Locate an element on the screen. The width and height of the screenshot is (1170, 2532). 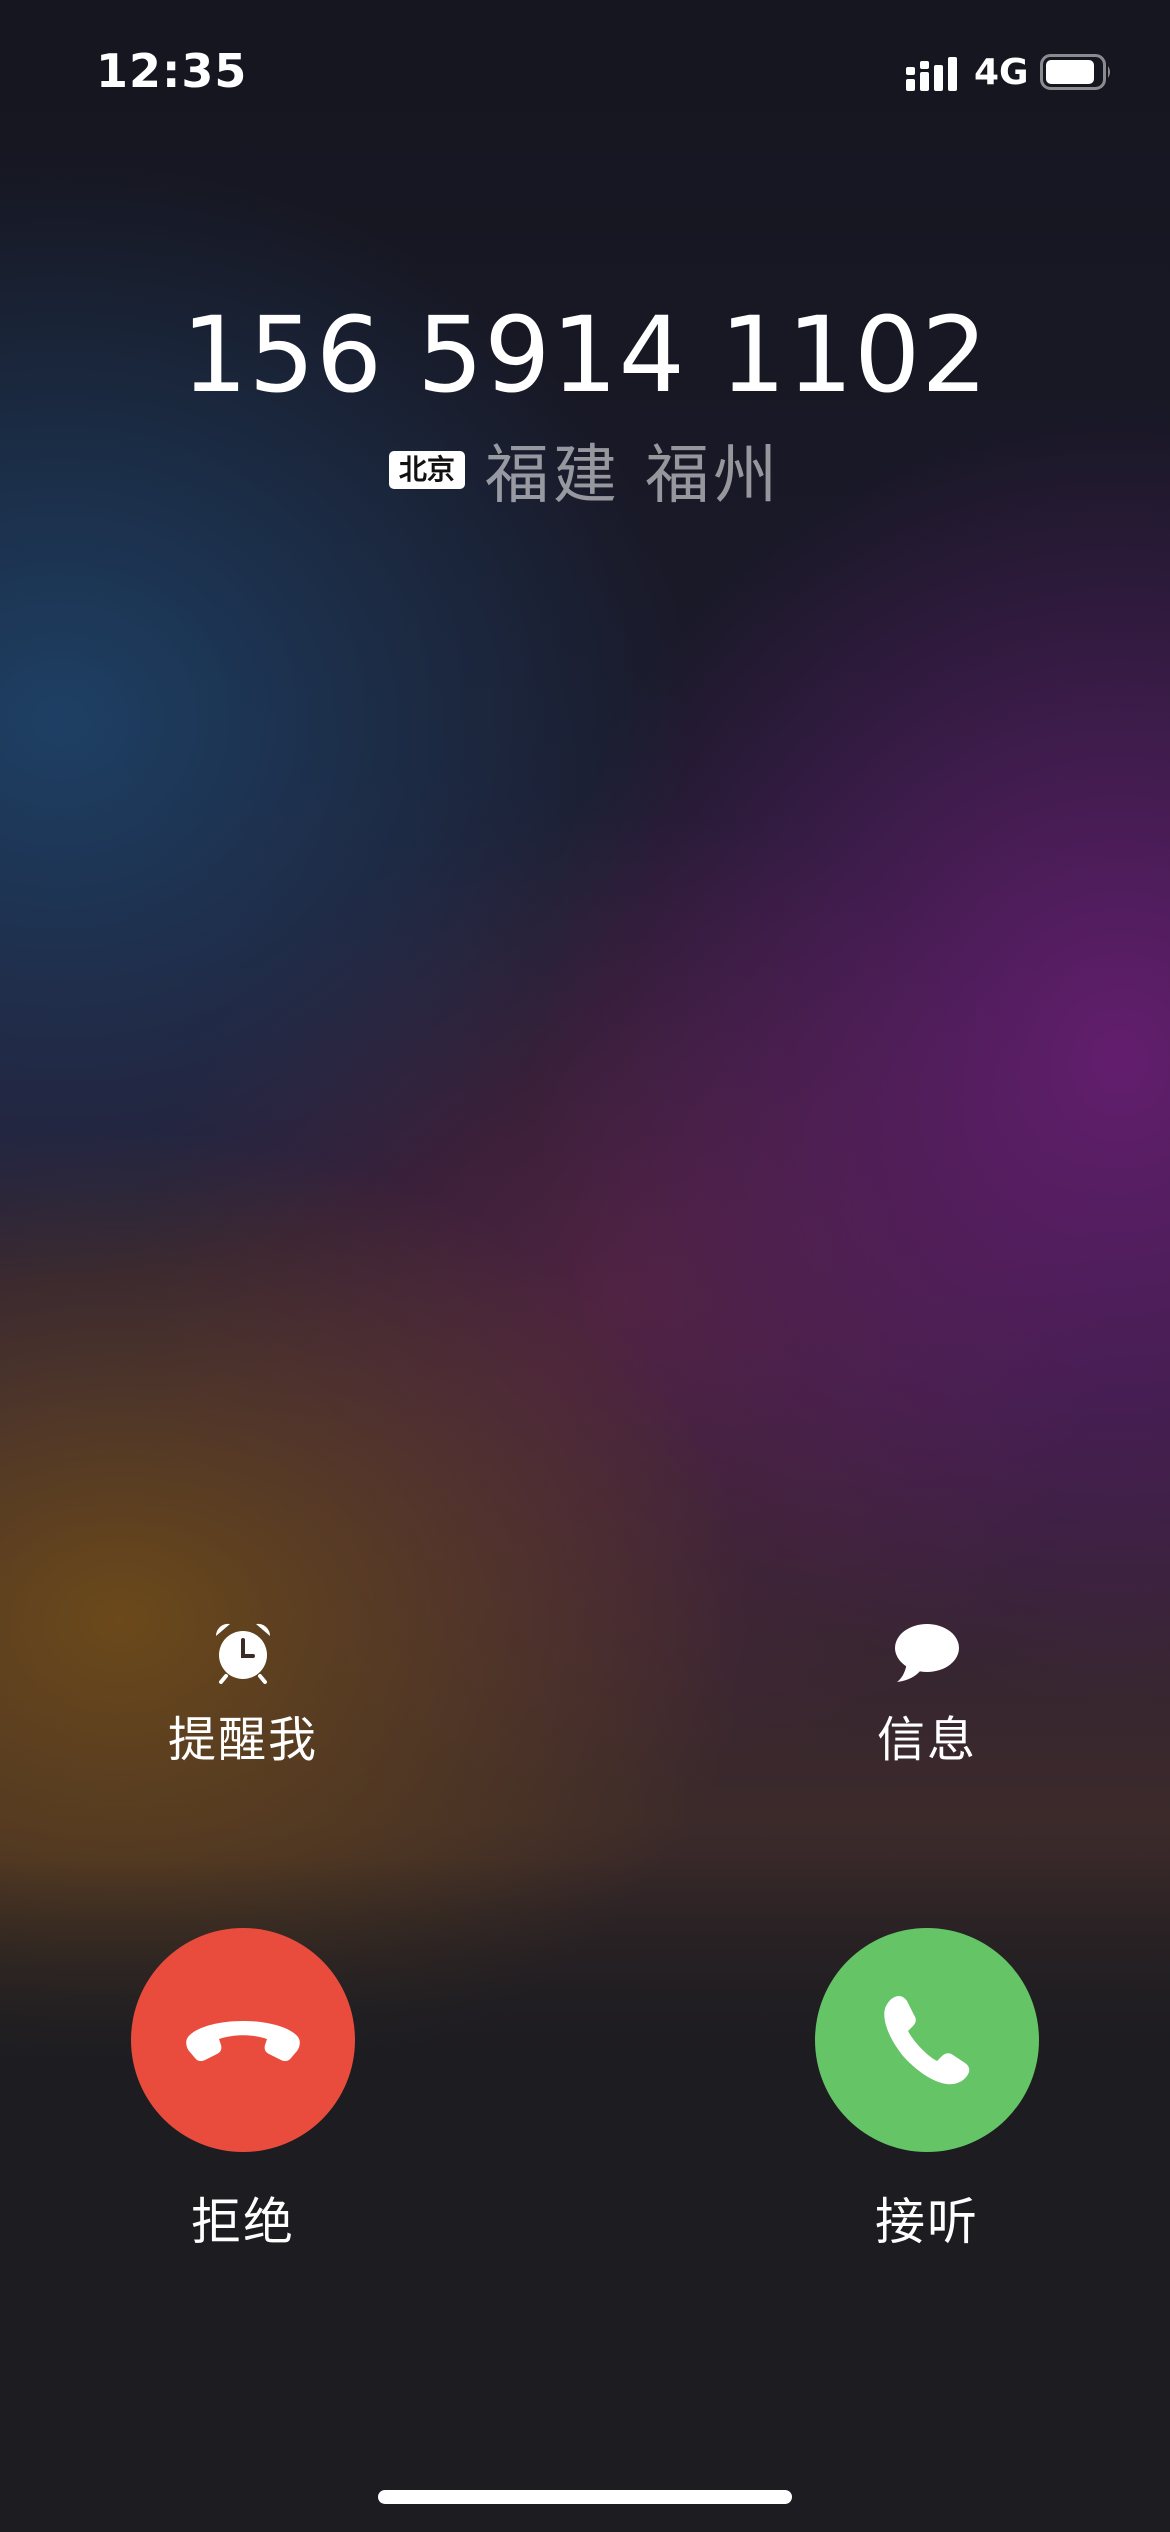
alarm-clock-icon is located at coordinates (243, 1653).